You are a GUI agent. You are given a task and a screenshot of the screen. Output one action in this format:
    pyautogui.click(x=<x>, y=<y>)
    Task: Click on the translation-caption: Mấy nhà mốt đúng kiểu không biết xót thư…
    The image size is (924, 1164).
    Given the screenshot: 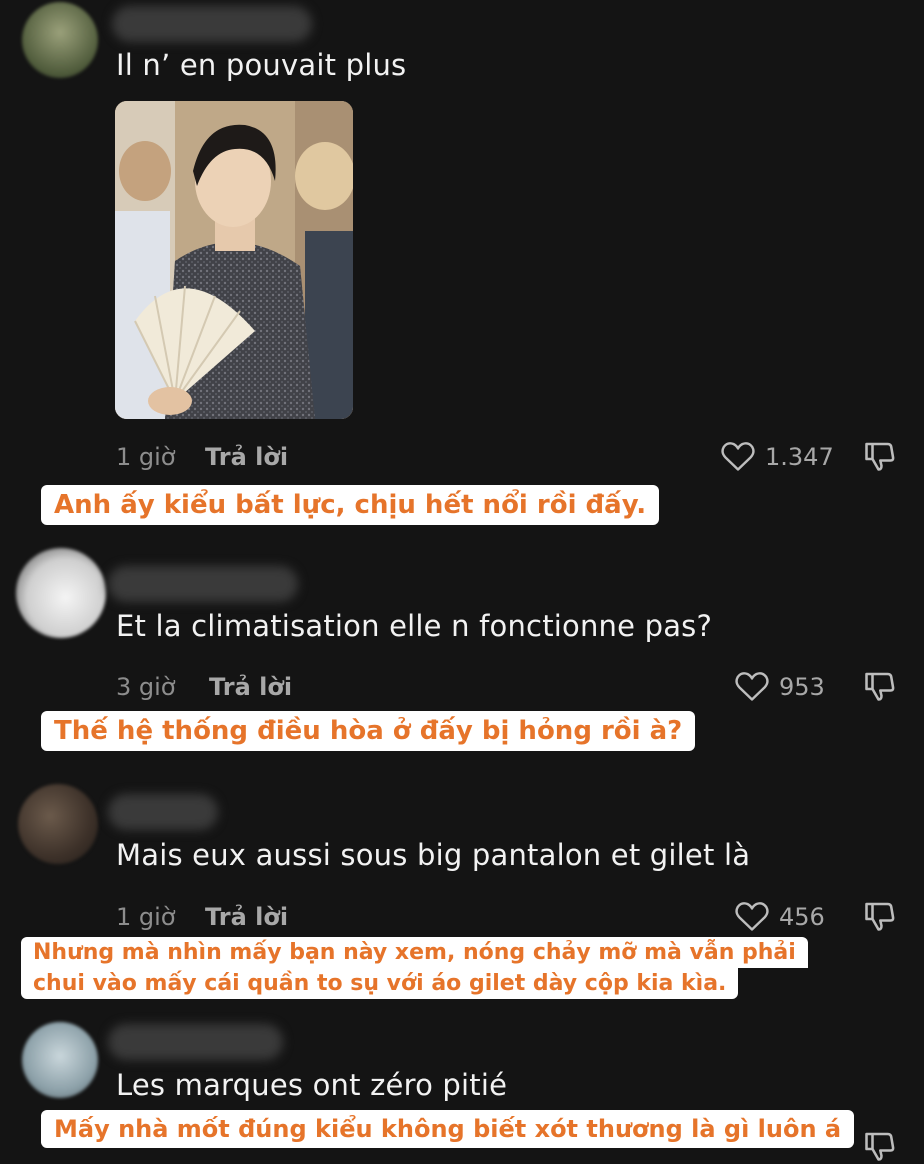 What is the action you would take?
    pyautogui.click(x=448, y=1129)
    